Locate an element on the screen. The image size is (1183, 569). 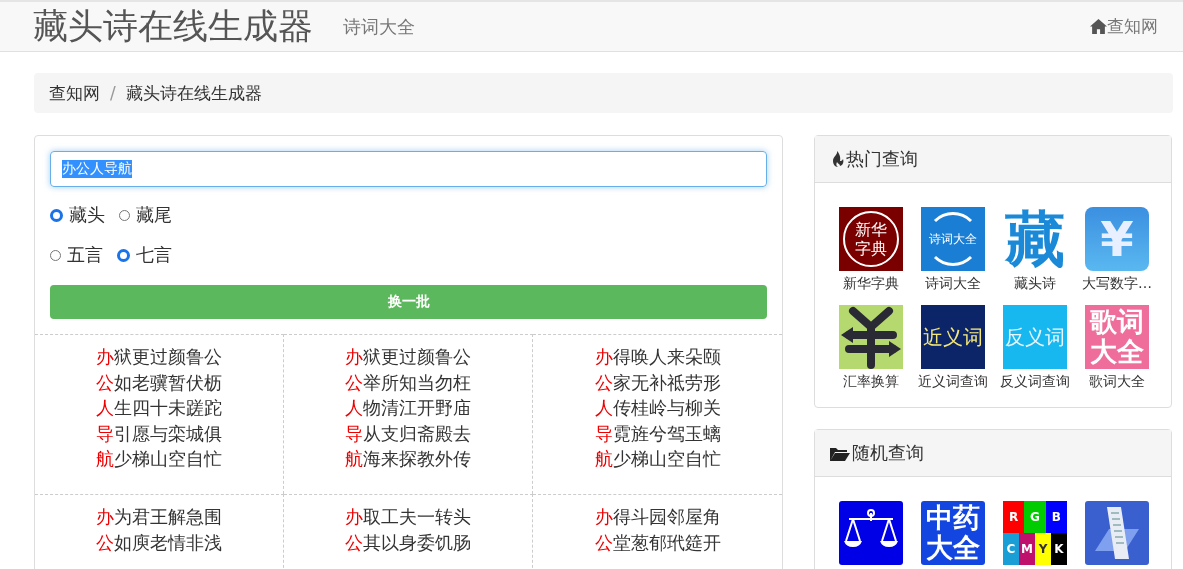
tile-label: 近义词查询 is located at coordinates (953, 382).